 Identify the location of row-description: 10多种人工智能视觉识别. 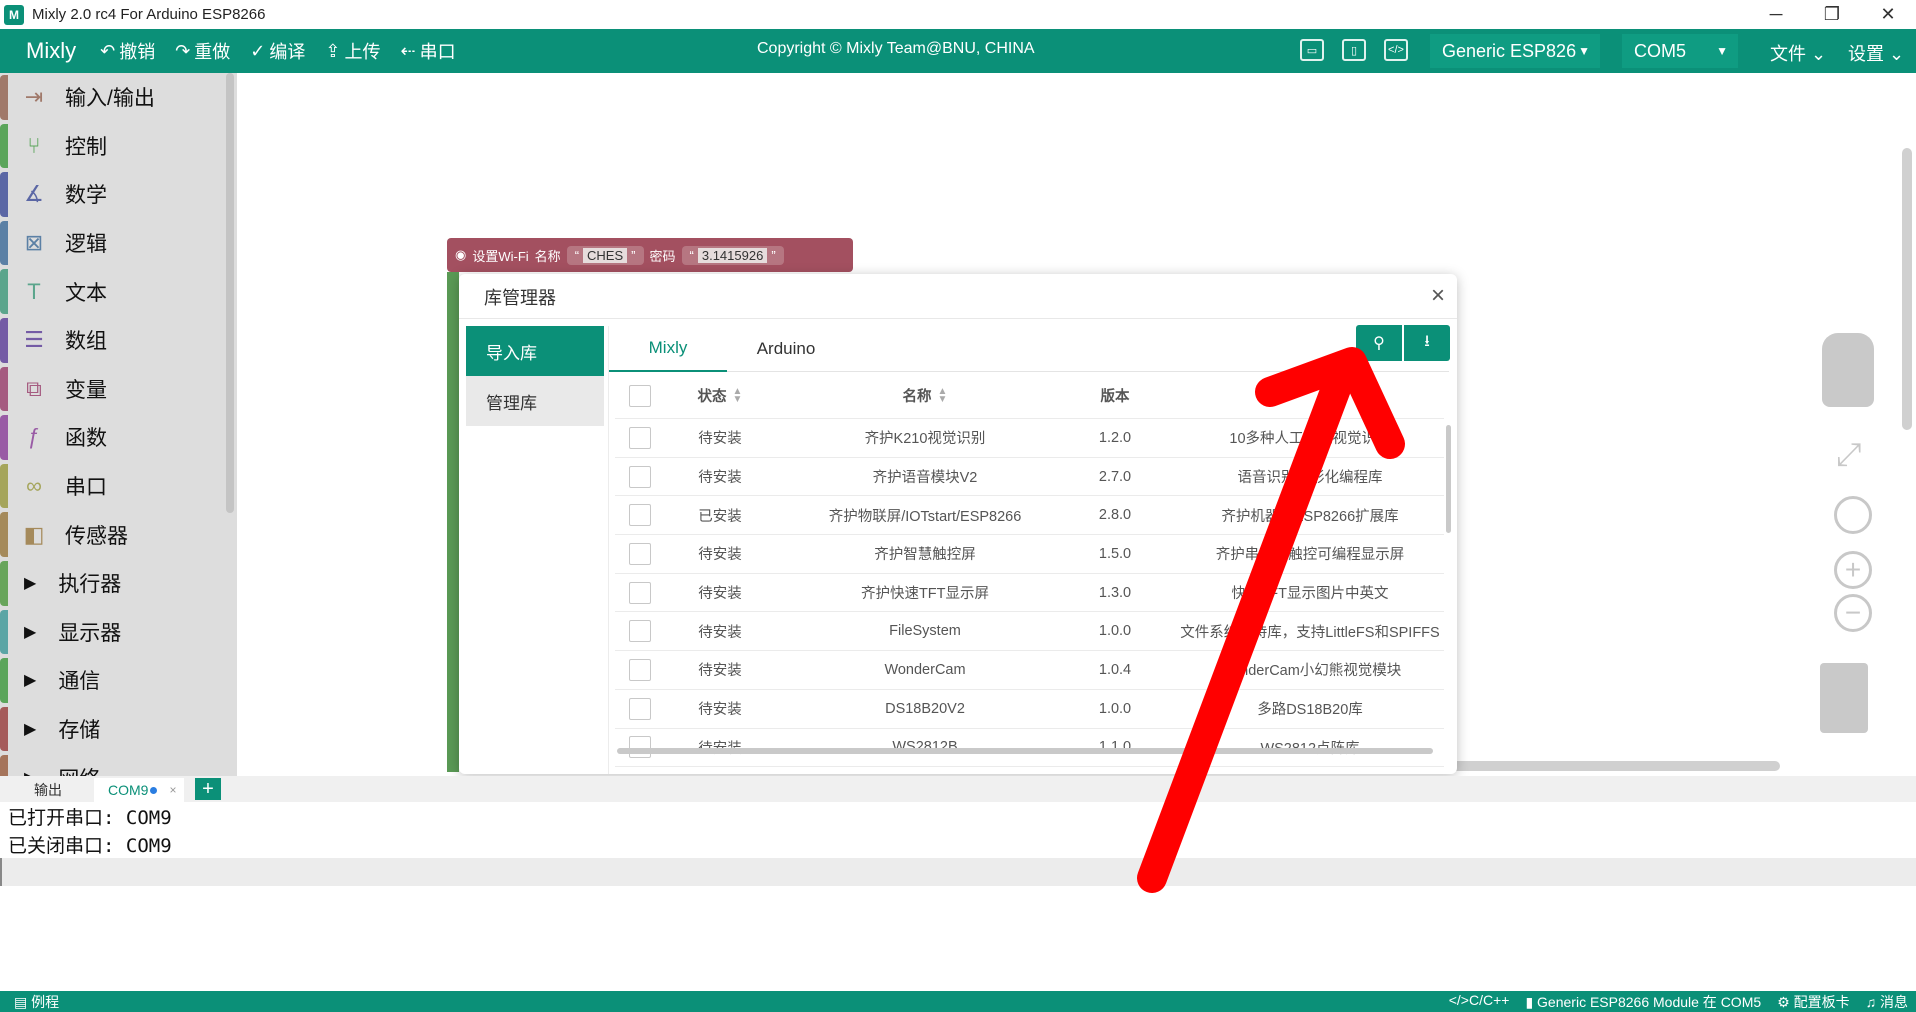
(1310, 439).